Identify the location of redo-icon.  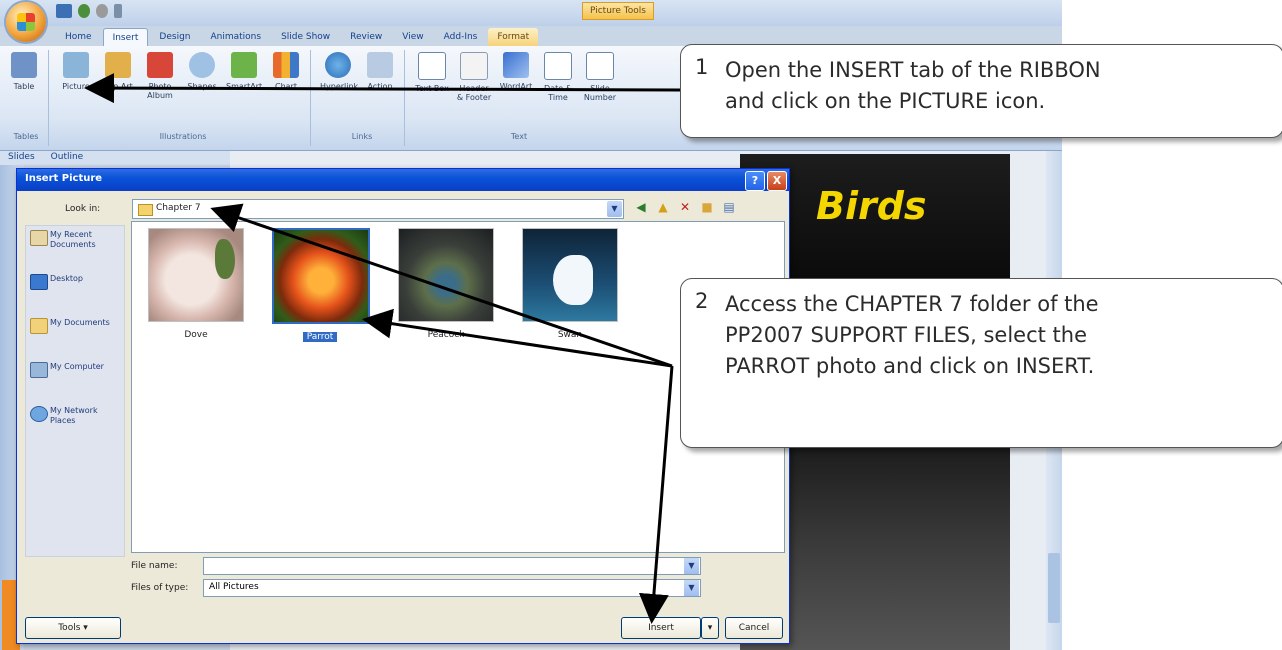
(102, 11).